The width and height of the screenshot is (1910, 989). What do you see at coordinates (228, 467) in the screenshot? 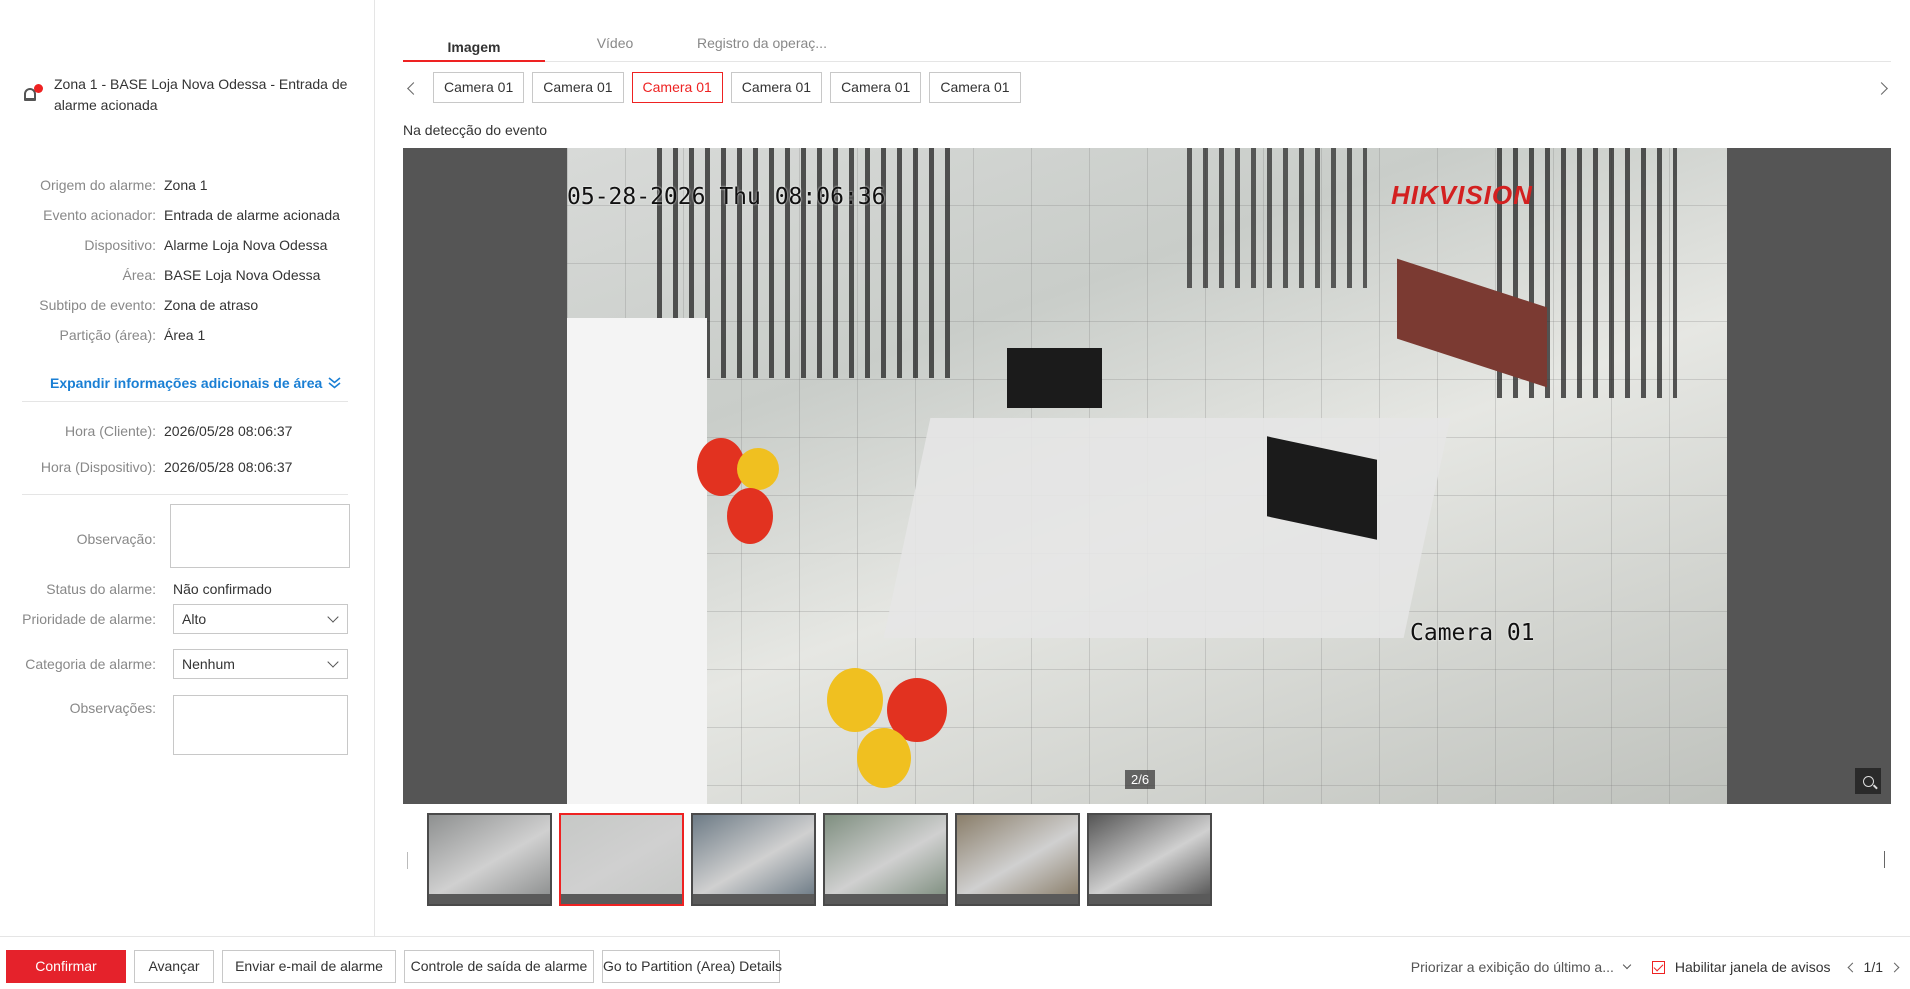
I see `device-time-value: 2026/05/28 08:06:37` at bounding box center [228, 467].